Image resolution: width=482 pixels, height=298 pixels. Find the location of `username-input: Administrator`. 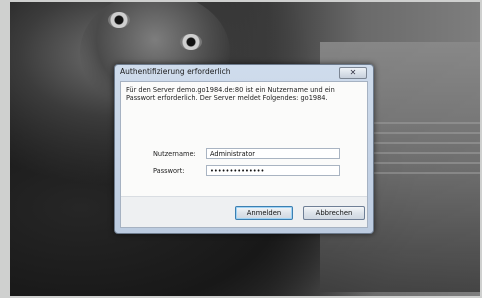

username-input: Administrator is located at coordinates (273, 153).